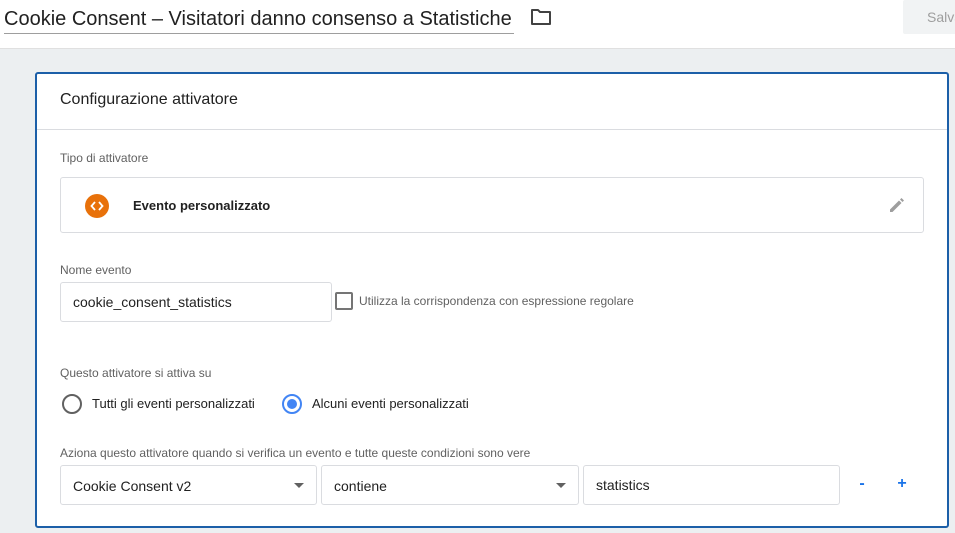 The height and width of the screenshot is (533, 955). I want to click on pencil-icon, so click(897, 205).